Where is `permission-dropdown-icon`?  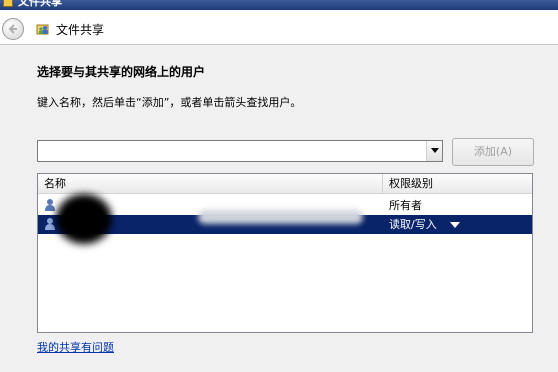
permission-dropdown-icon is located at coordinates (455, 225).